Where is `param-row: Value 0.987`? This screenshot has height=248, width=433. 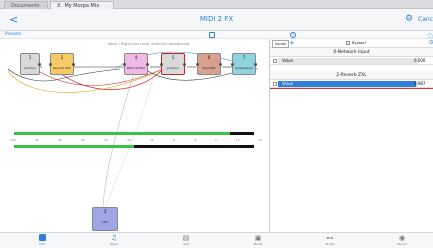
param-row: Value 0.987 is located at coordinates (351, 84).